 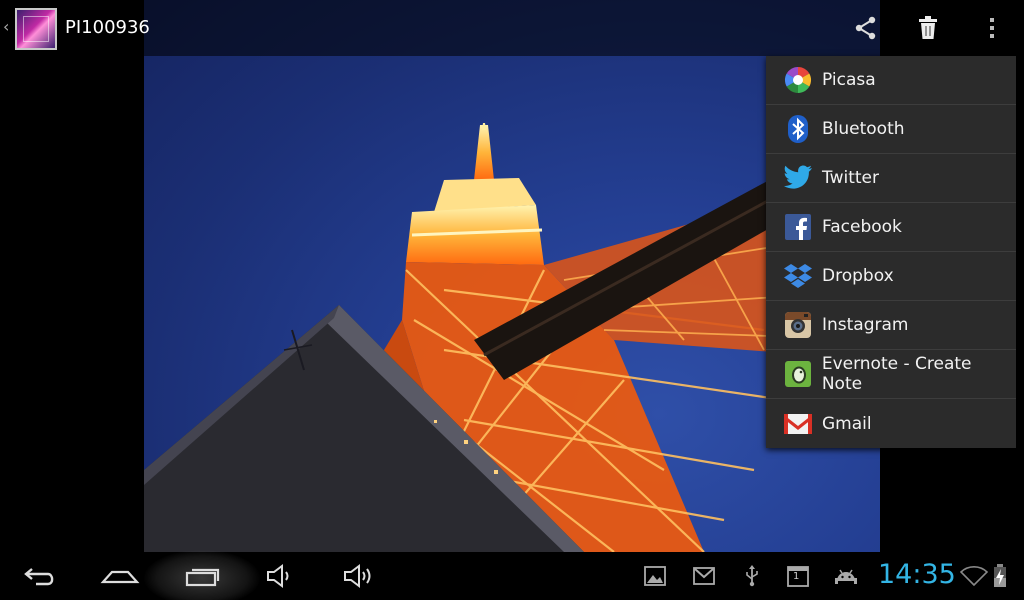 I want to click on share-item-dropbox: Dropbox, so click(x=891, y=276).